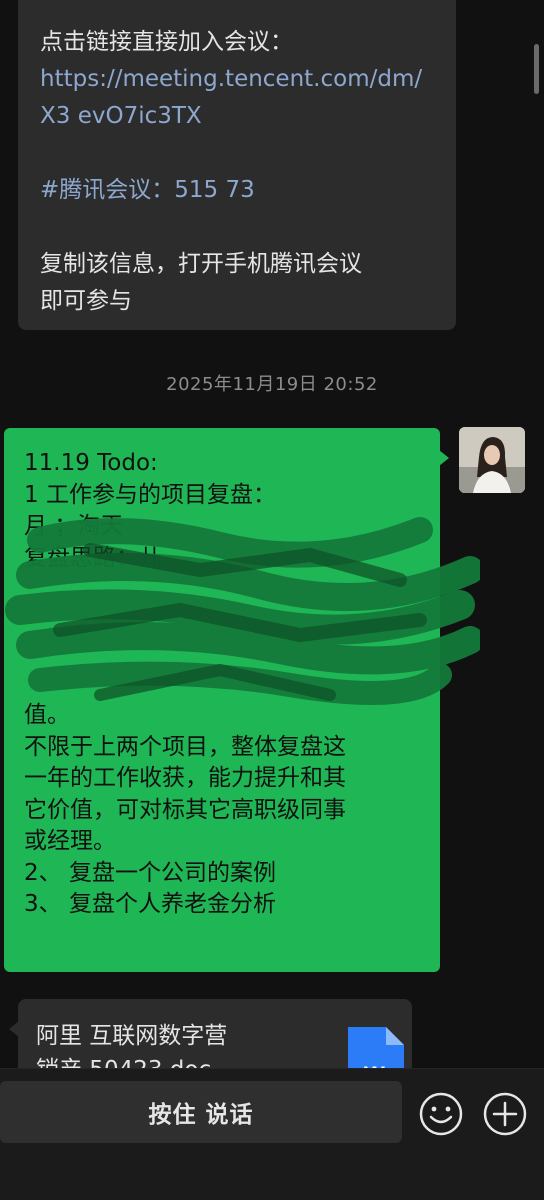 This screenshot has height=1200, width=544. What do you see at coordinates (91, 463) in the screenshot?
I see `todo-line: 11.19 Todo:` at bounding box center [91, 463].